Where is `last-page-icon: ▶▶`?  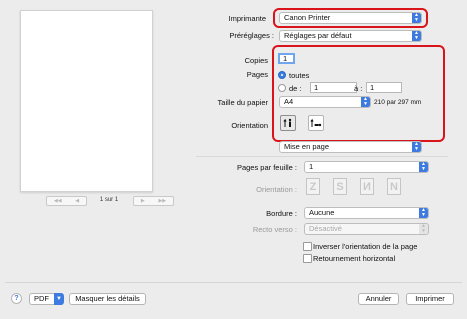 last-page-icon: ▶▶ is located at coordinates (162, 201).